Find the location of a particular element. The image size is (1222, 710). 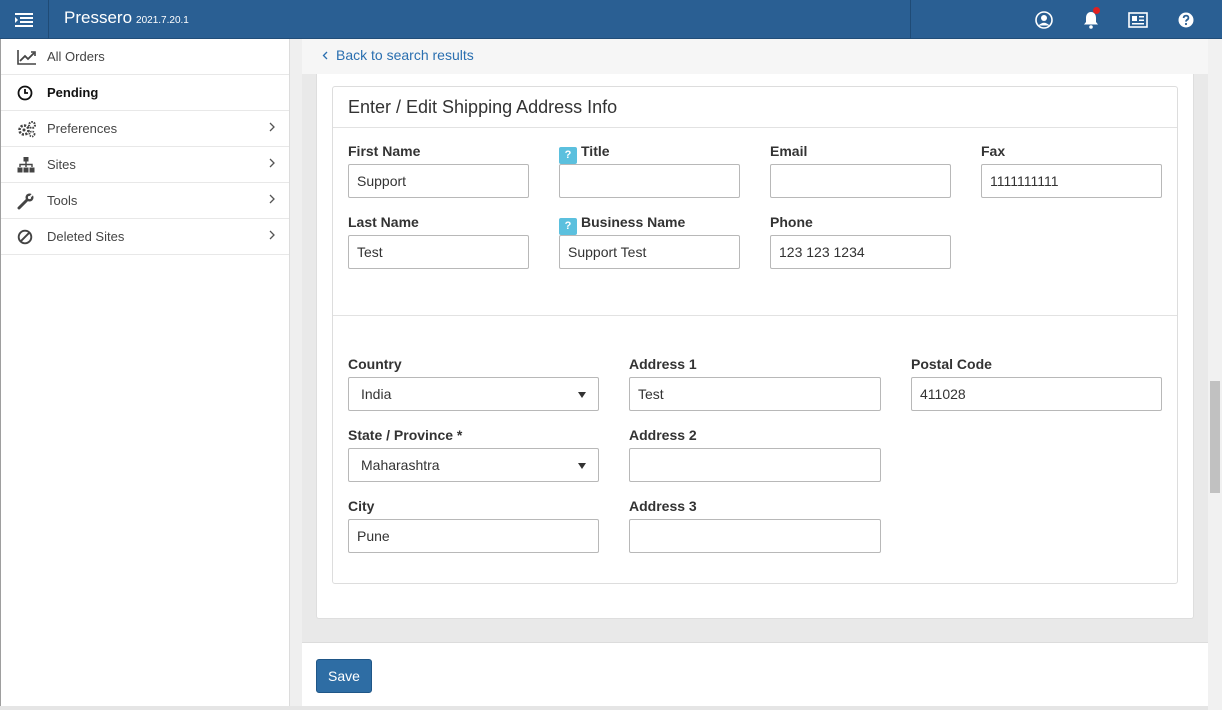

fax-label: Fax is located at coordinates (993, 151).